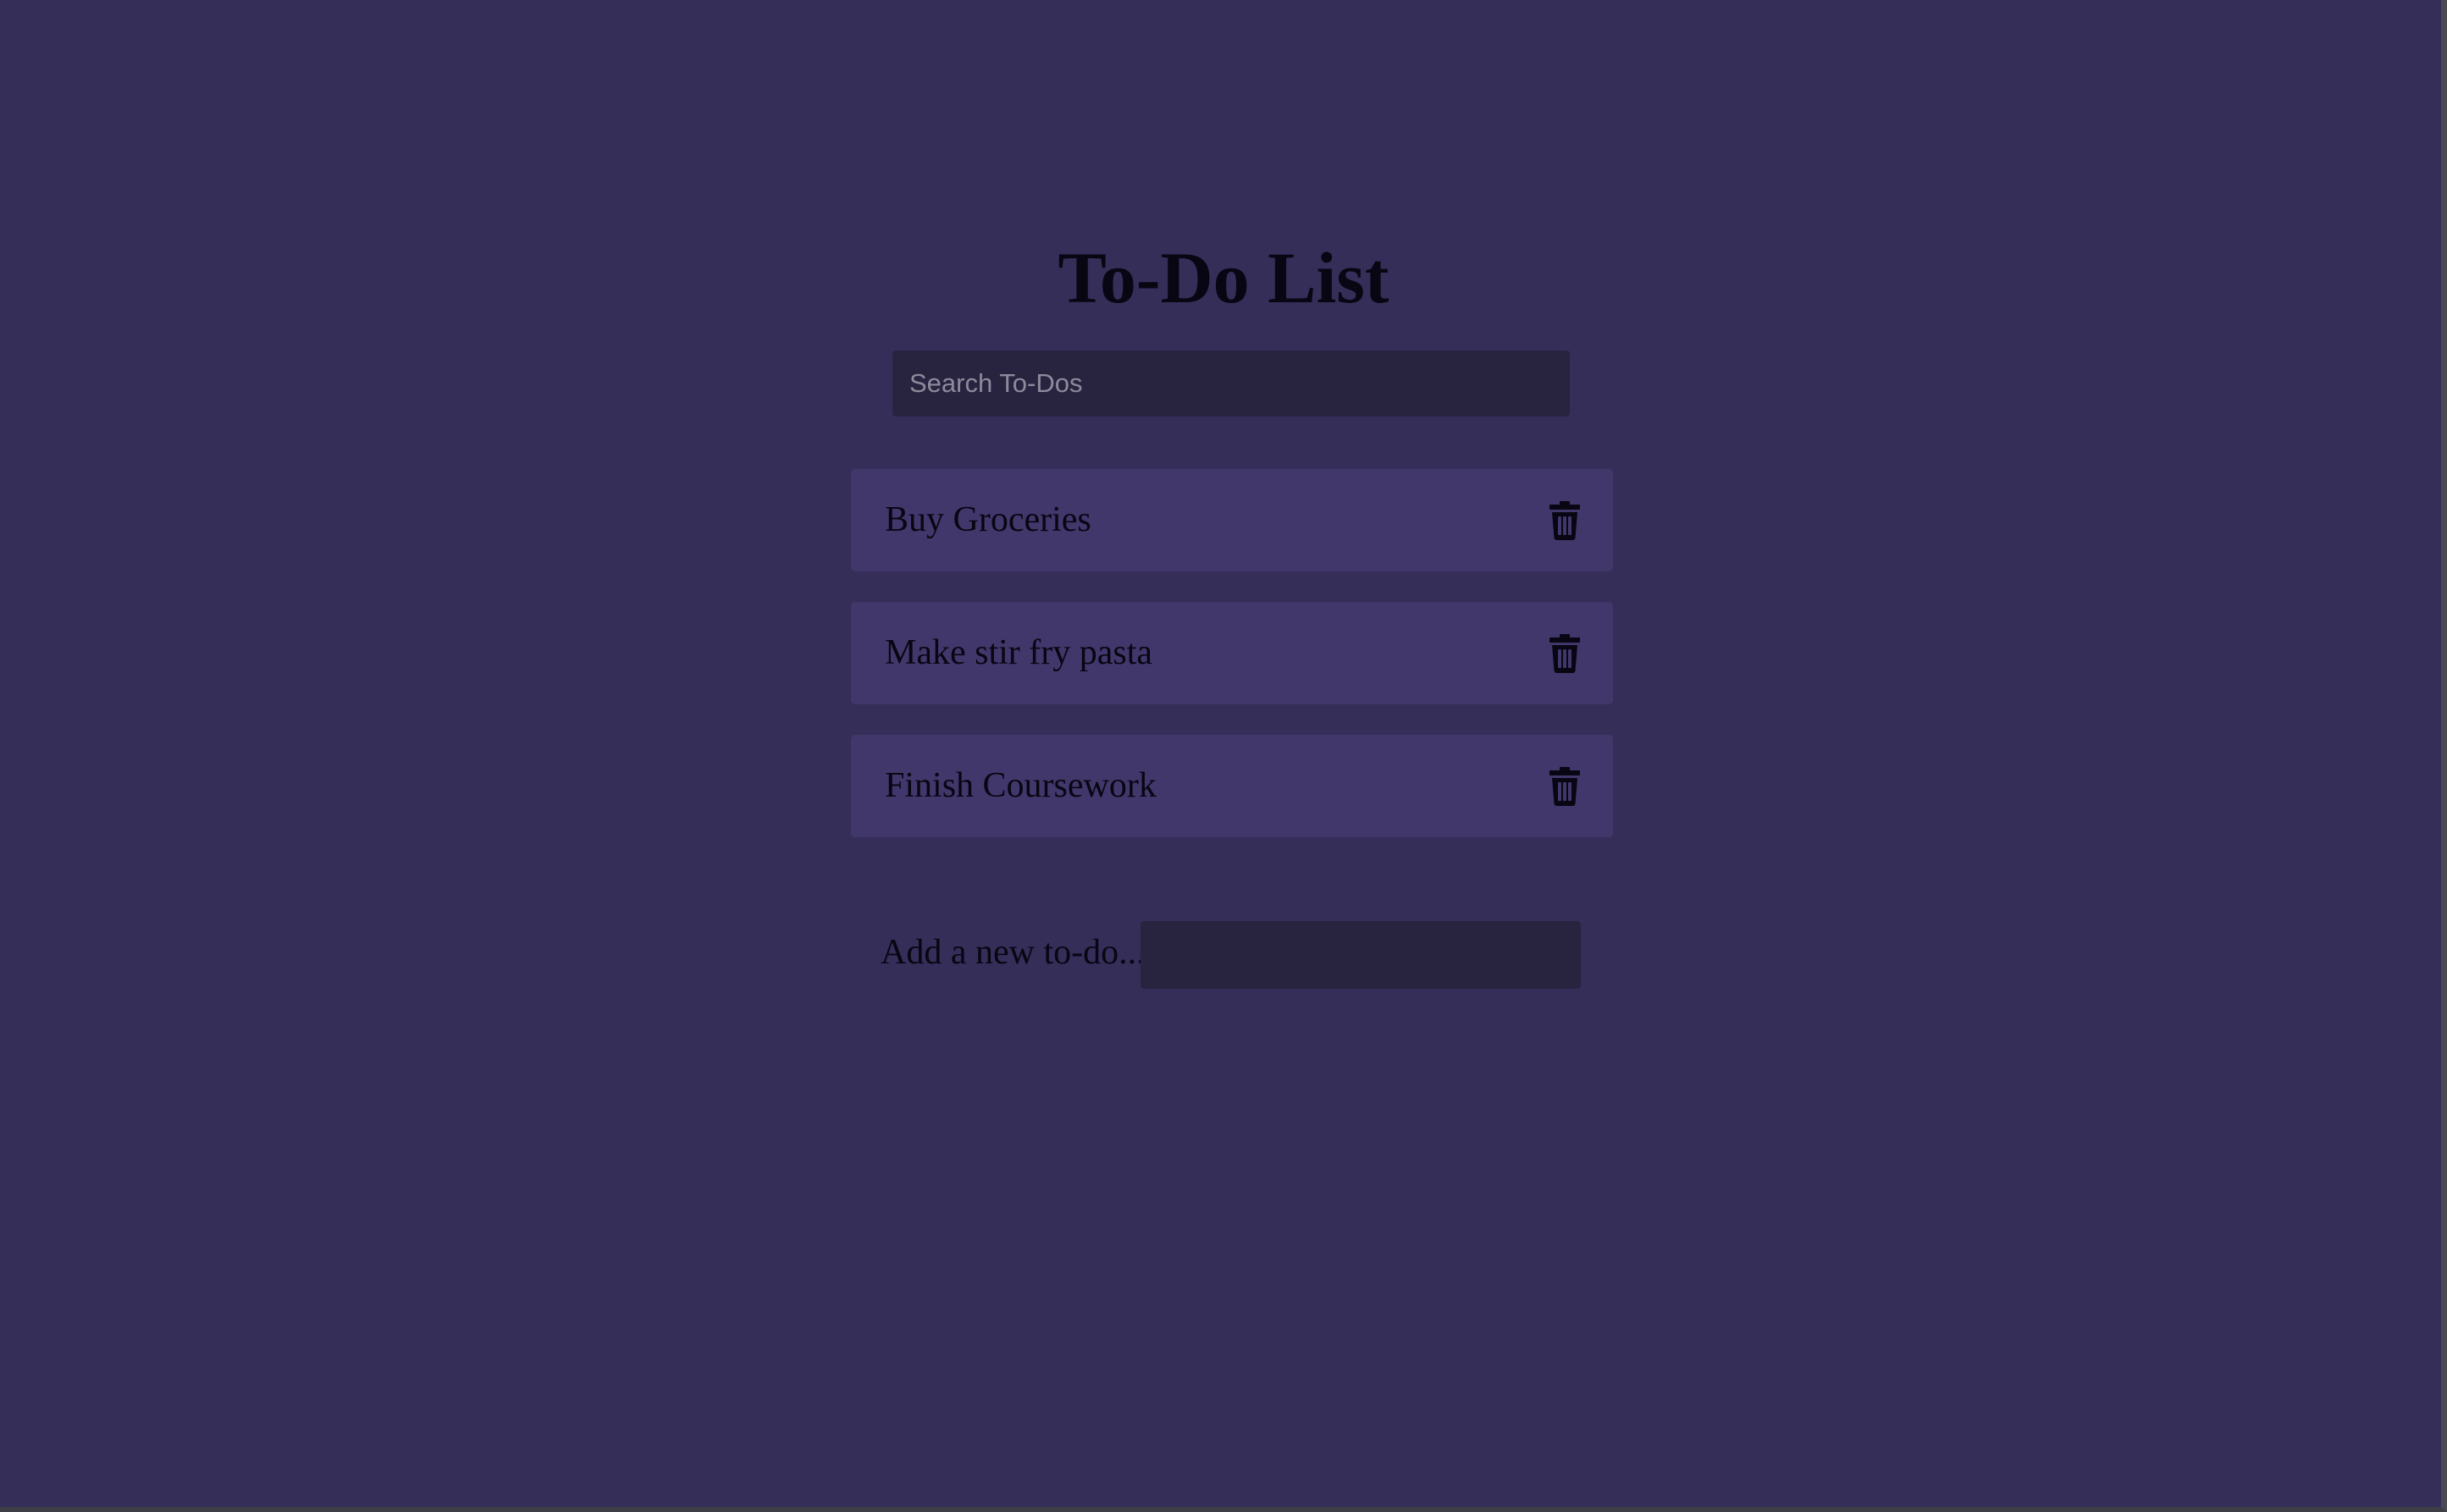 The width and height of the screenshot is (2447, 1512). Describe the element at coordinates (1232, 786) in the screenshot. I see `todo-item: Finish Coursework` at that location.